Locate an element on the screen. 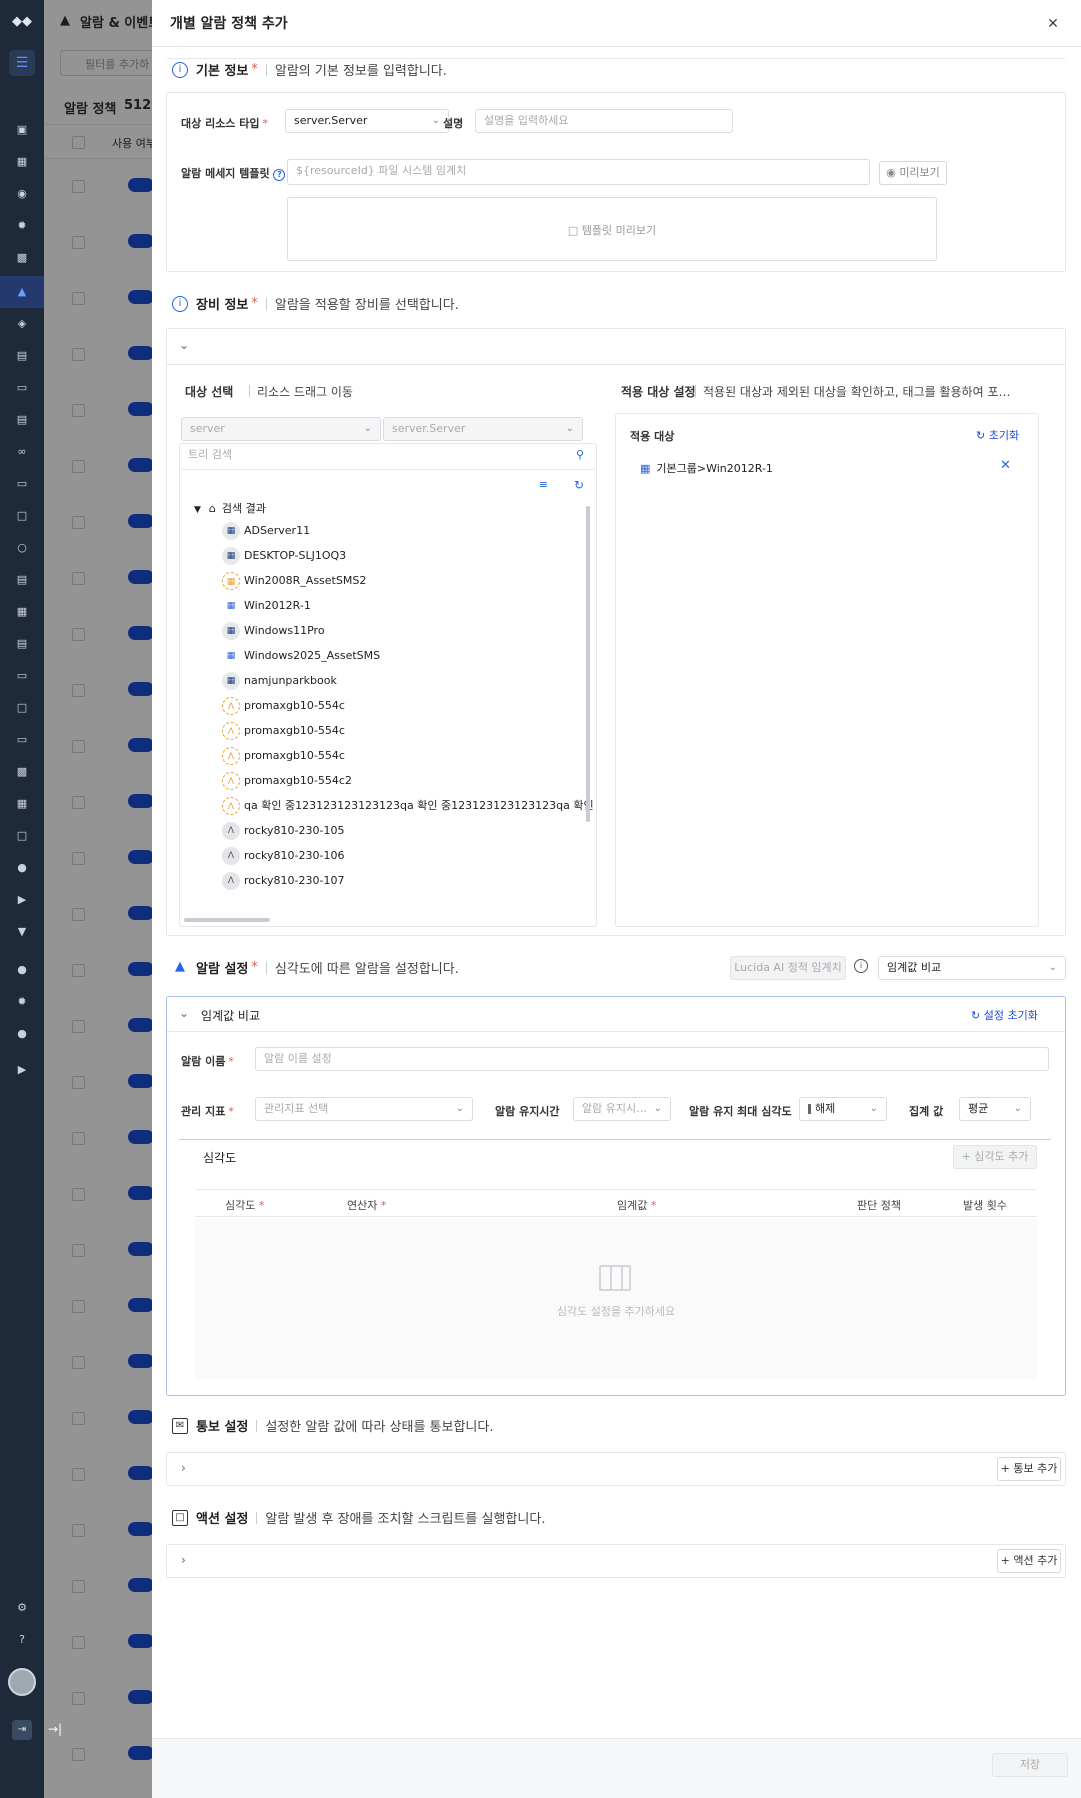 The height and width of the screenshot is (1798, 1081). add-action-button: + 액션 추가 is located at coordinates (1029, 1561).